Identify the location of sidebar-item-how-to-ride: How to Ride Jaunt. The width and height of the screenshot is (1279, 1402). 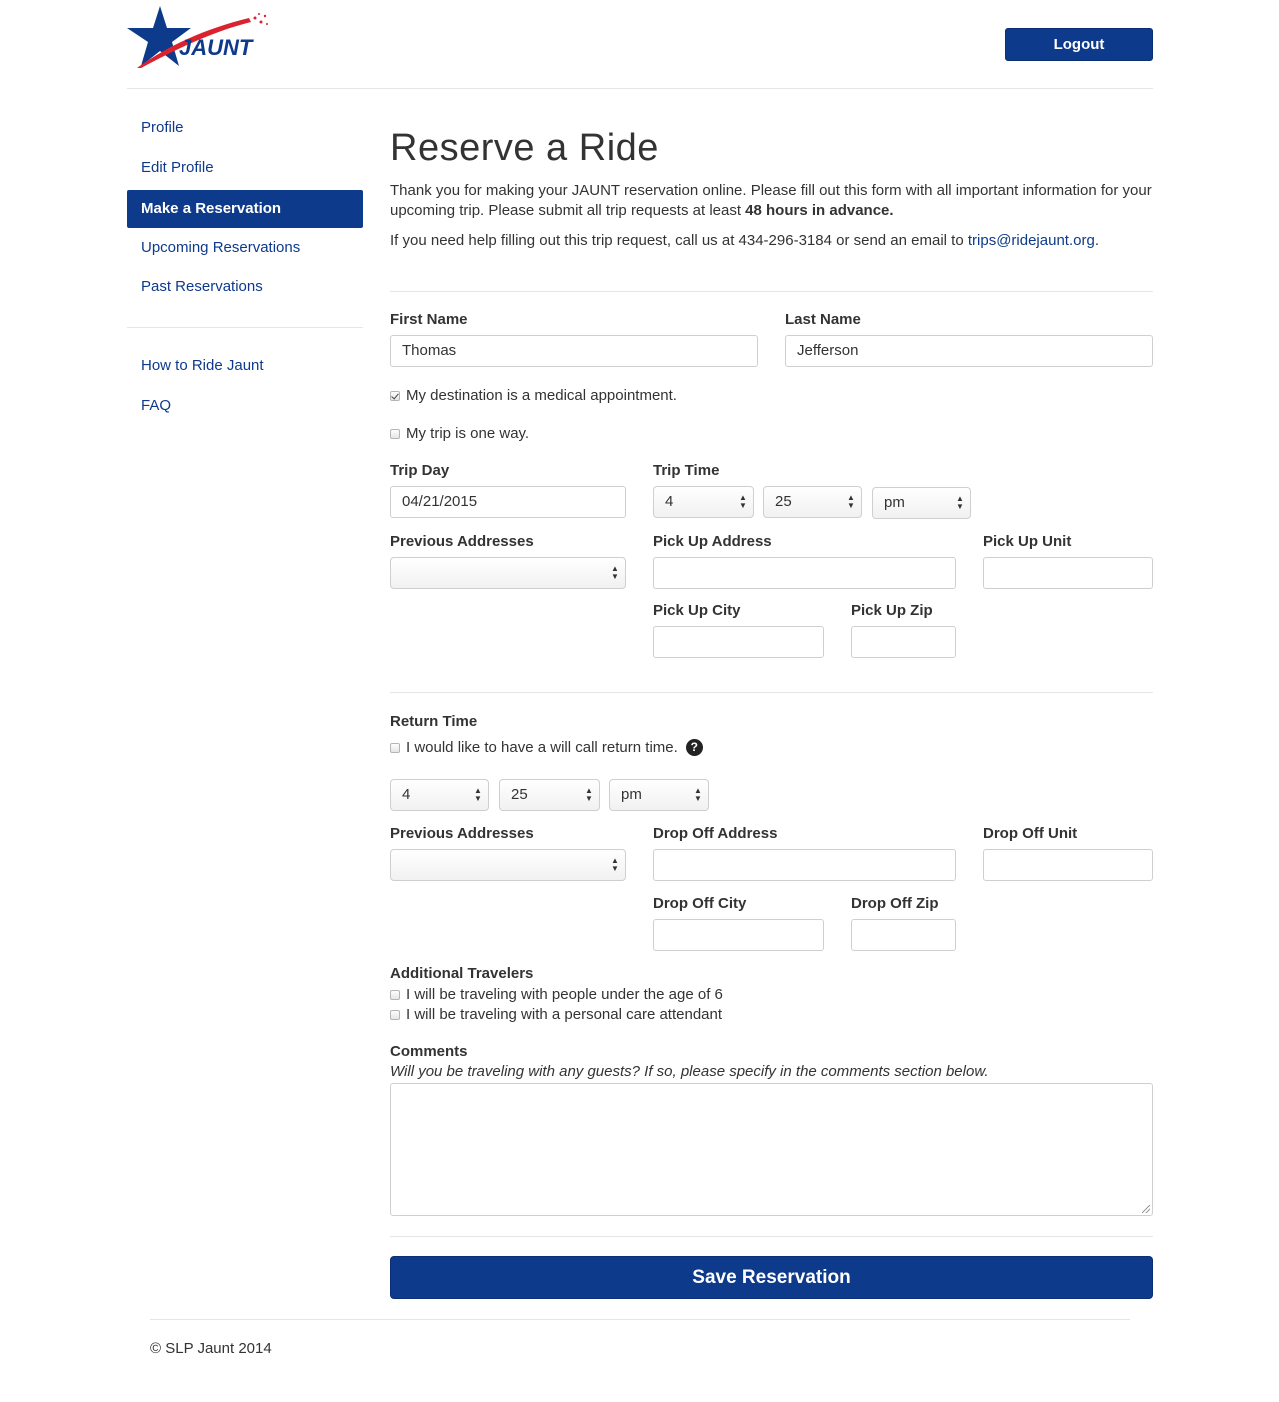
(245, 366).